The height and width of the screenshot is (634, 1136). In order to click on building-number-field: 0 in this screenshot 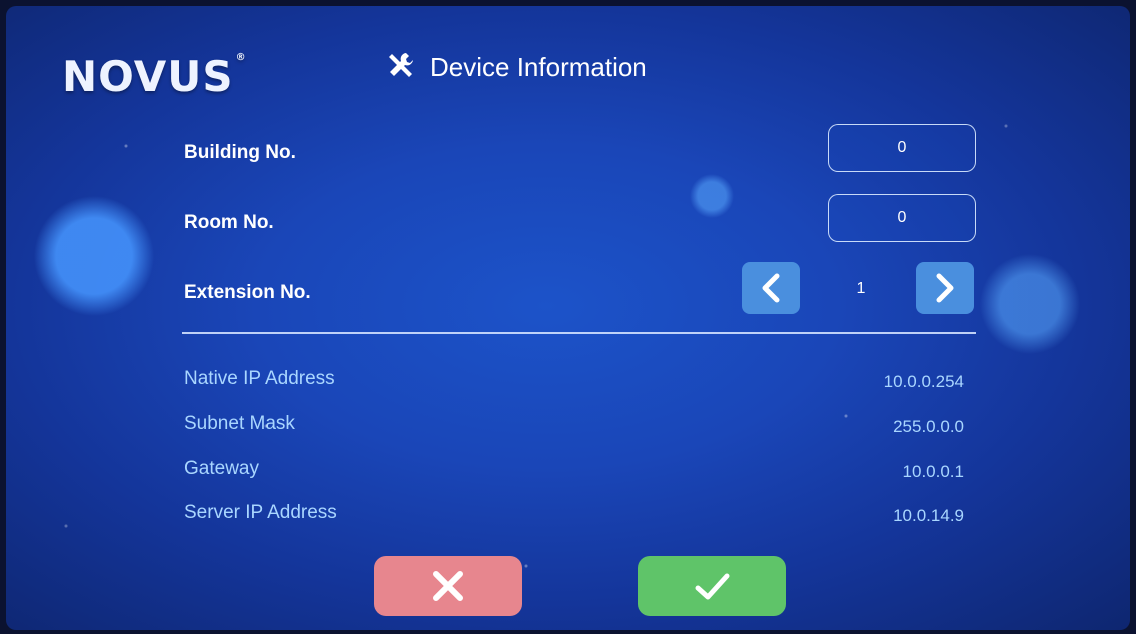, I will do `click(902, 148)`.